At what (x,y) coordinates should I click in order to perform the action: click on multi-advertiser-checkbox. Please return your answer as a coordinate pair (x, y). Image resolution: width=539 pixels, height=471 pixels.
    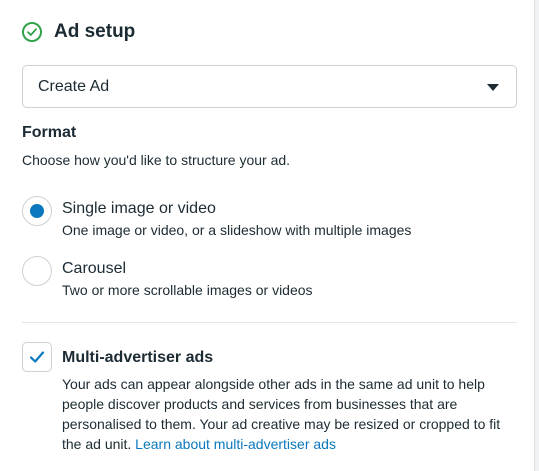
    Looking at the image, I should click on (37, 357).